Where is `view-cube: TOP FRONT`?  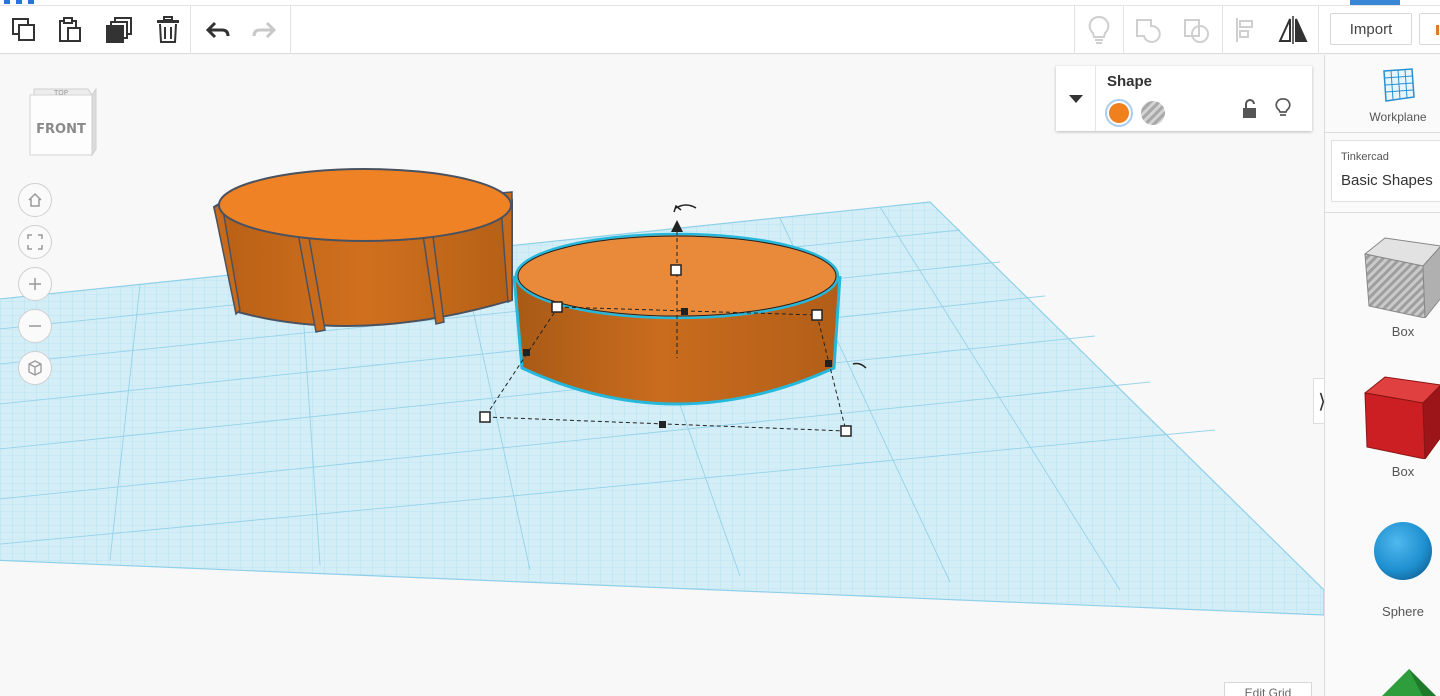 view-cube: TOP FRONT is located at coordinates (62, 125).